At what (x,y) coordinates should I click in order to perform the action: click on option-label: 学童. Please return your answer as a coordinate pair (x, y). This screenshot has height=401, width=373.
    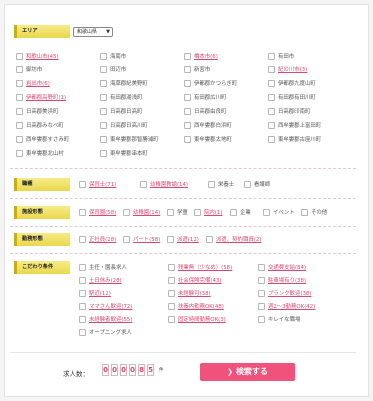
    Looking at the image, I should click on (182, 212).